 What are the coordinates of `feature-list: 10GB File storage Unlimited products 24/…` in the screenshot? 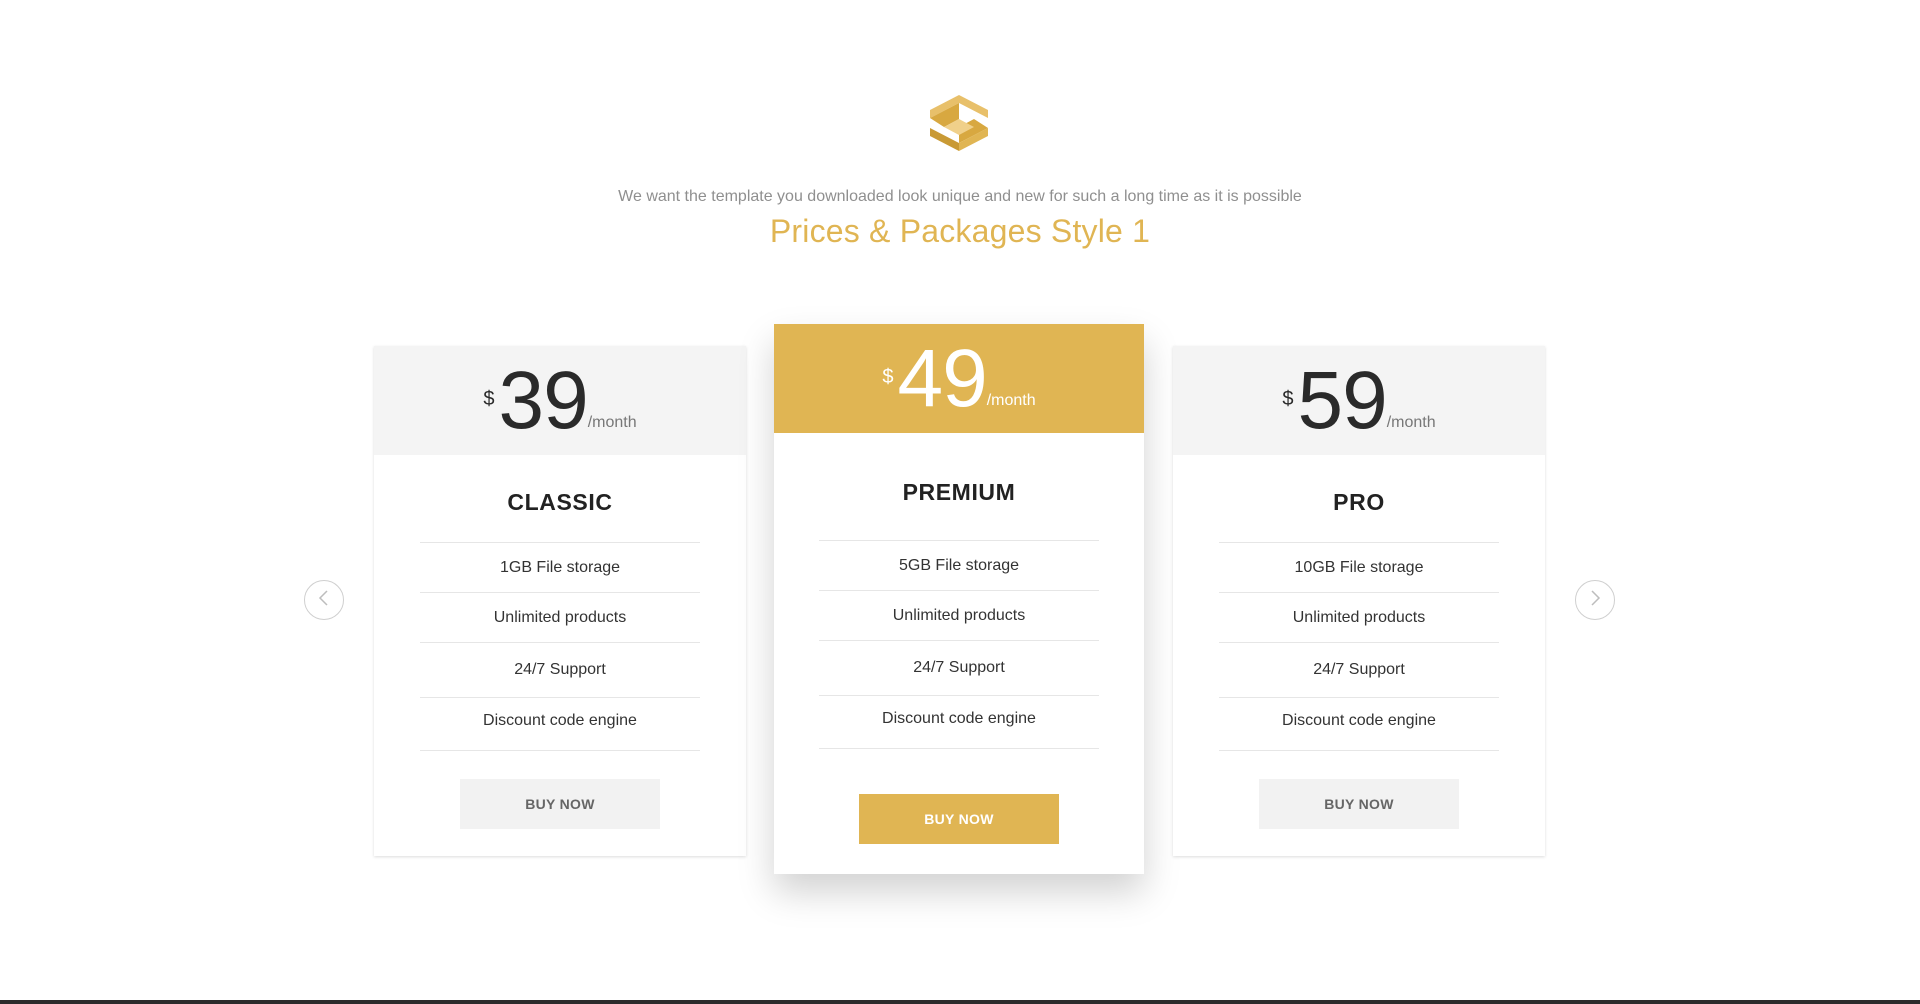 It's located at (1359, 646).